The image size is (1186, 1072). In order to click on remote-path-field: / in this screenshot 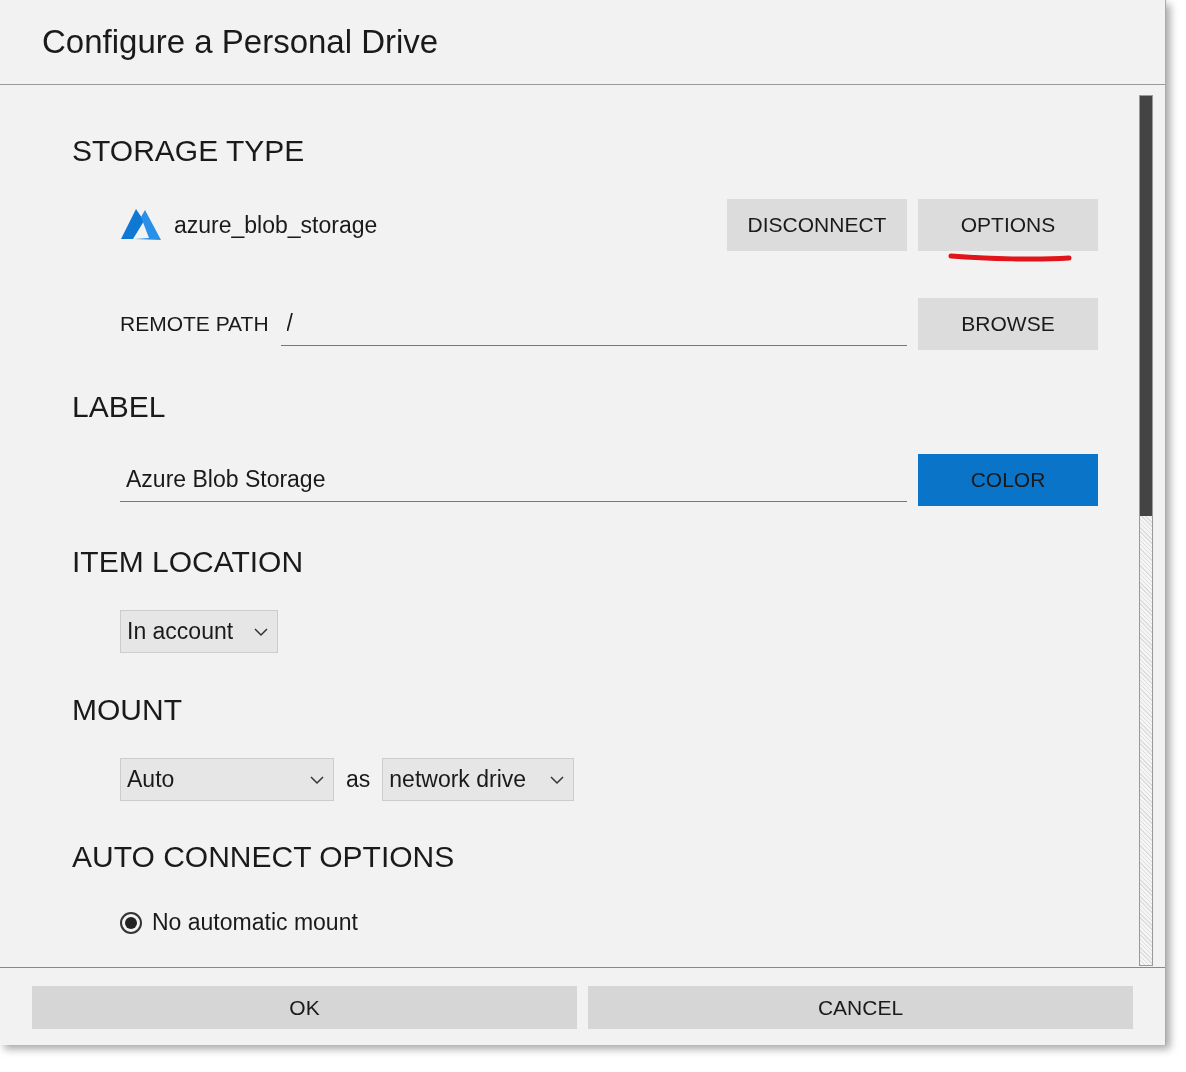, I will do `click(593, 324)`.